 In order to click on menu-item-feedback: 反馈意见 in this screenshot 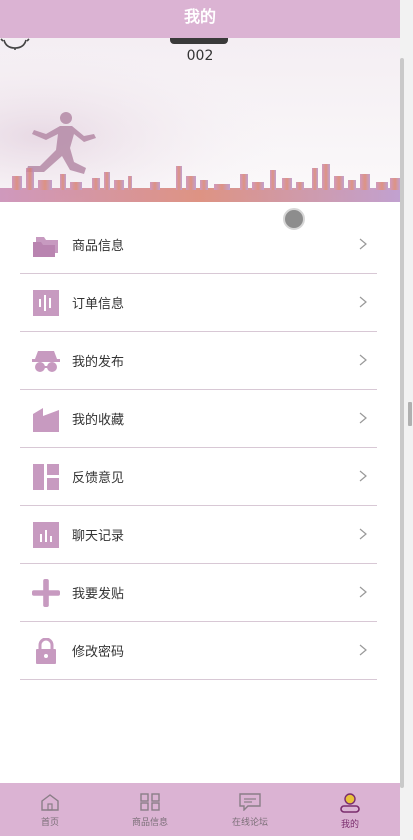, I will do `click(198, 477)`.